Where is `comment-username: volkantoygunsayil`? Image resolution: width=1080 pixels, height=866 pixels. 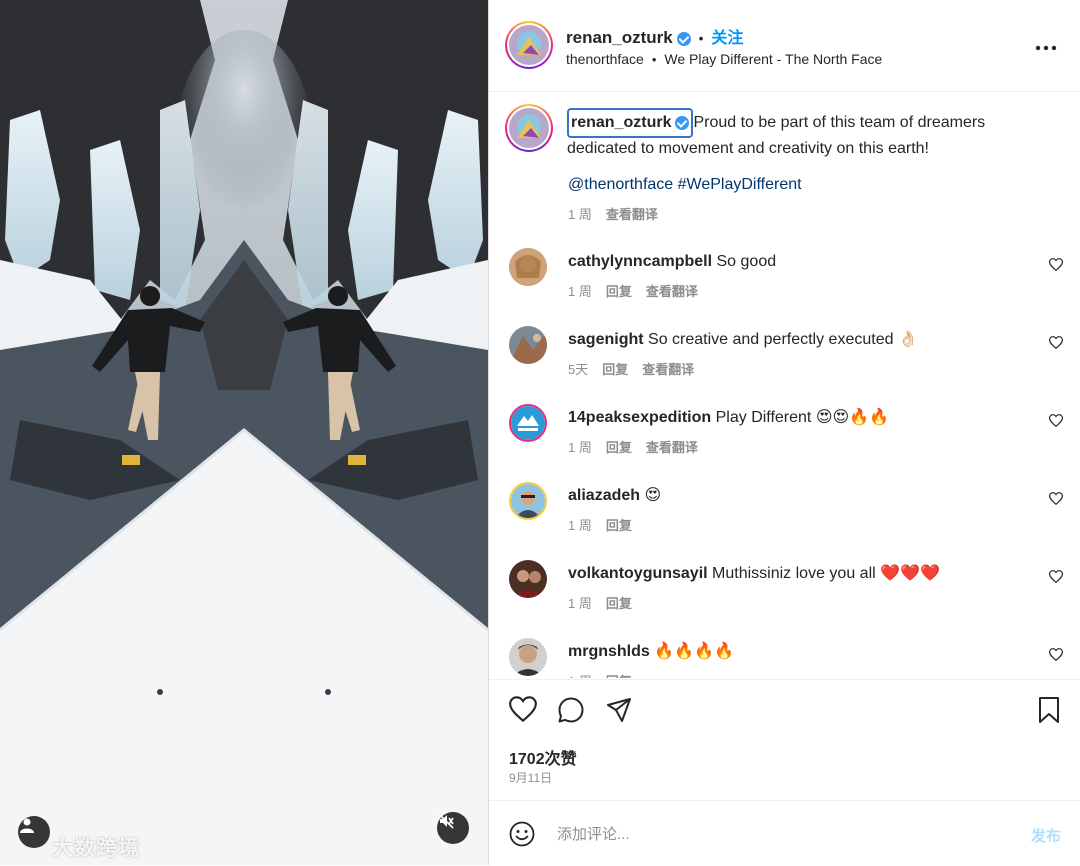
comment-username: volkantoygunsayil is located at coordinates (638, 573).